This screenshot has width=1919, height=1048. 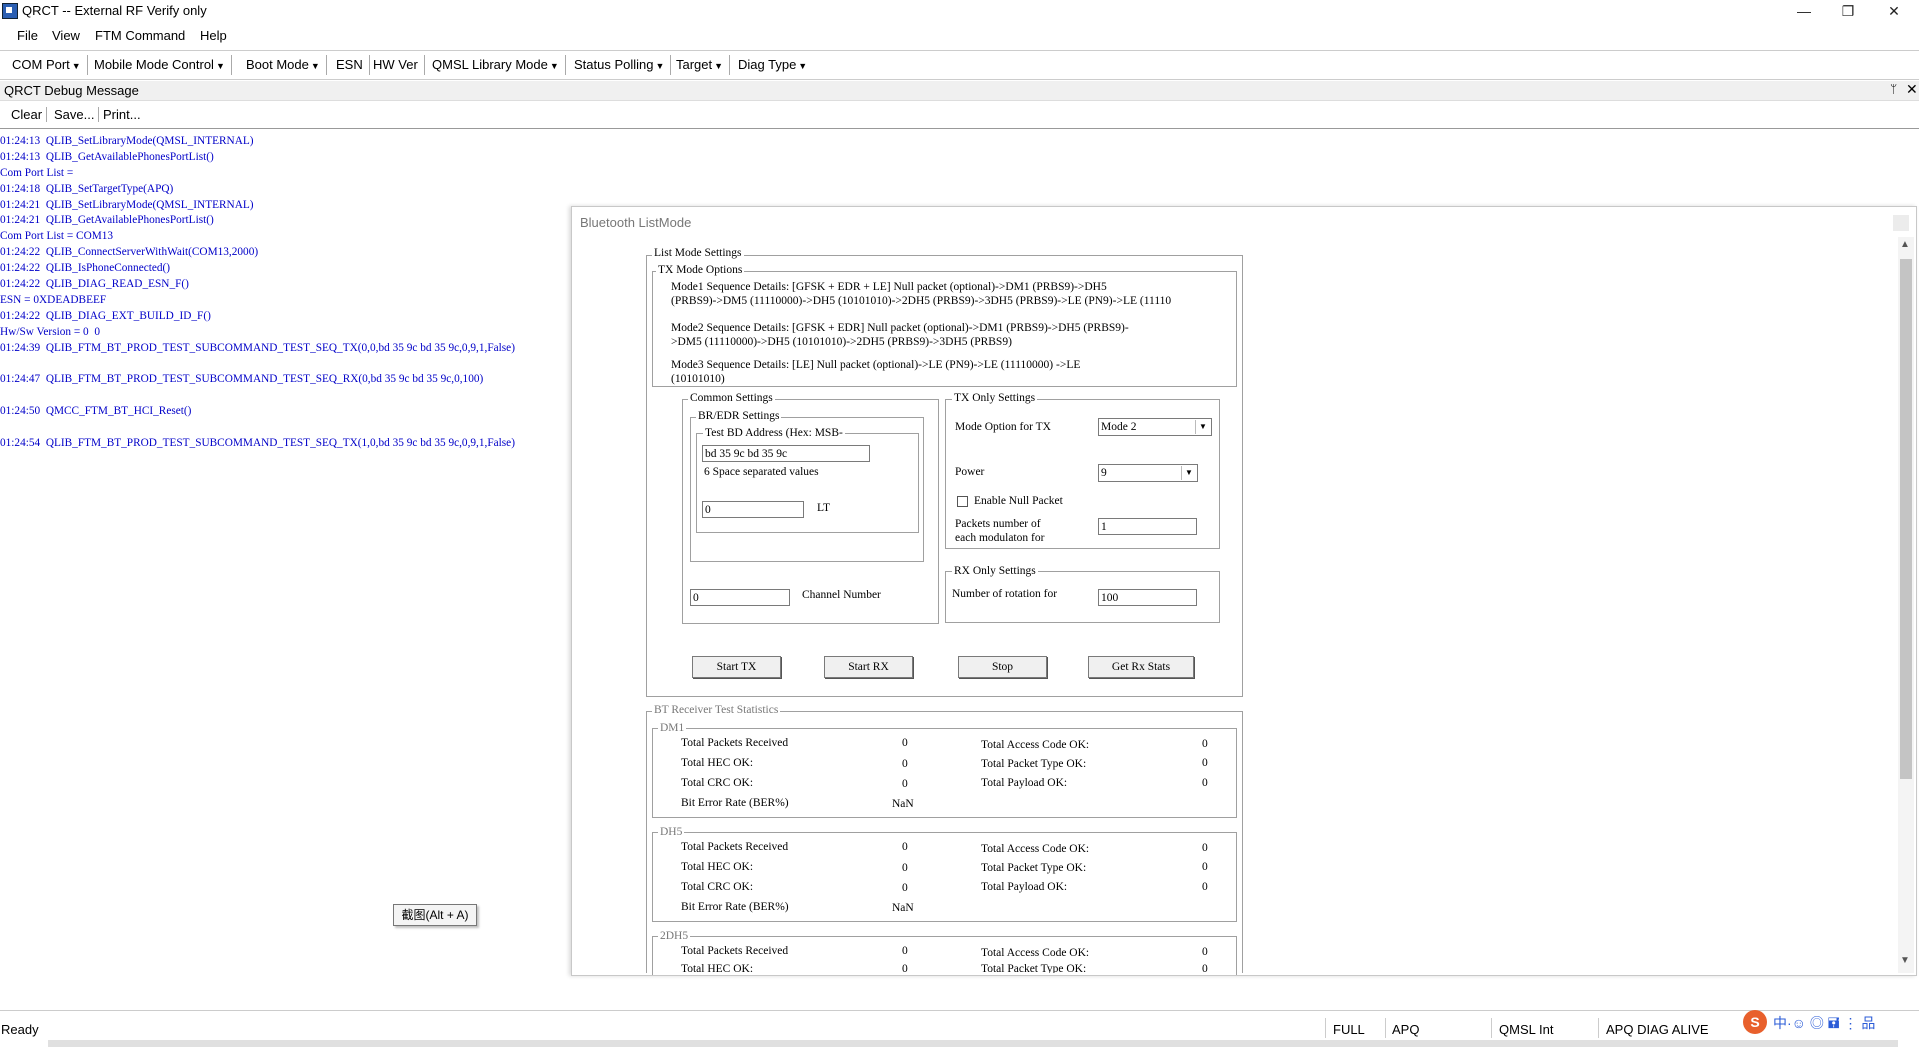 I want to click on toolbar-target: Target ▼, so click(x=700, y=65).